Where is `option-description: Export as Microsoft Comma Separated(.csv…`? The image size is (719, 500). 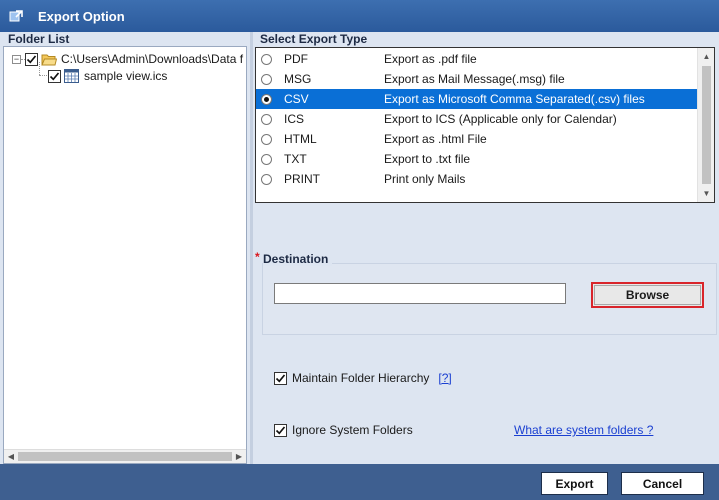 option-description: Export as Microsoft Comma Separated(.csv… is located at coordinates (514, 99).